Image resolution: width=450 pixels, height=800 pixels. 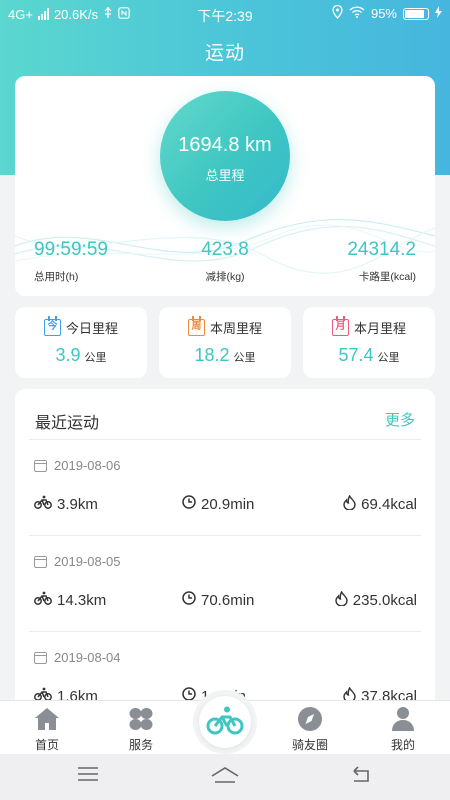 I want to click on tab-mine: 我的, so click(x=403, y=729).